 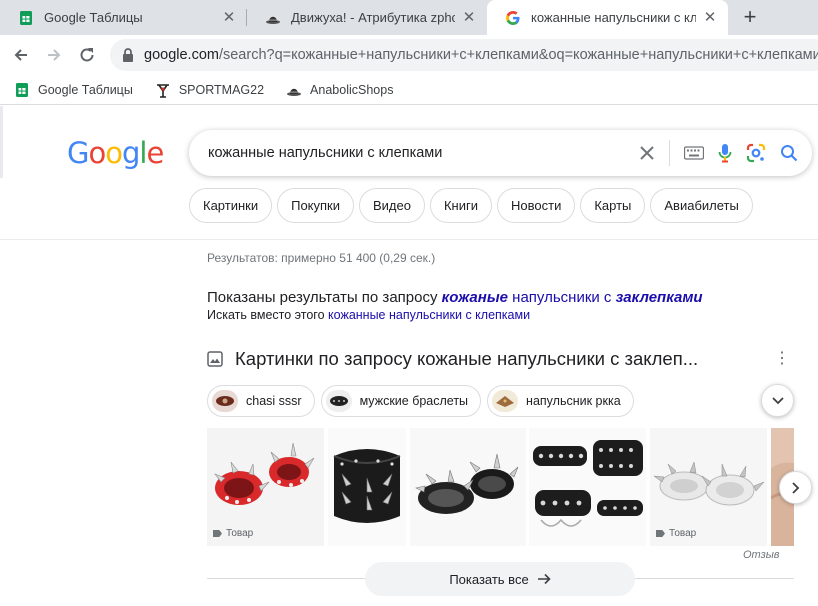 I want to click on bookmark-label: AnabolicShops, so click(x=352, y=89).